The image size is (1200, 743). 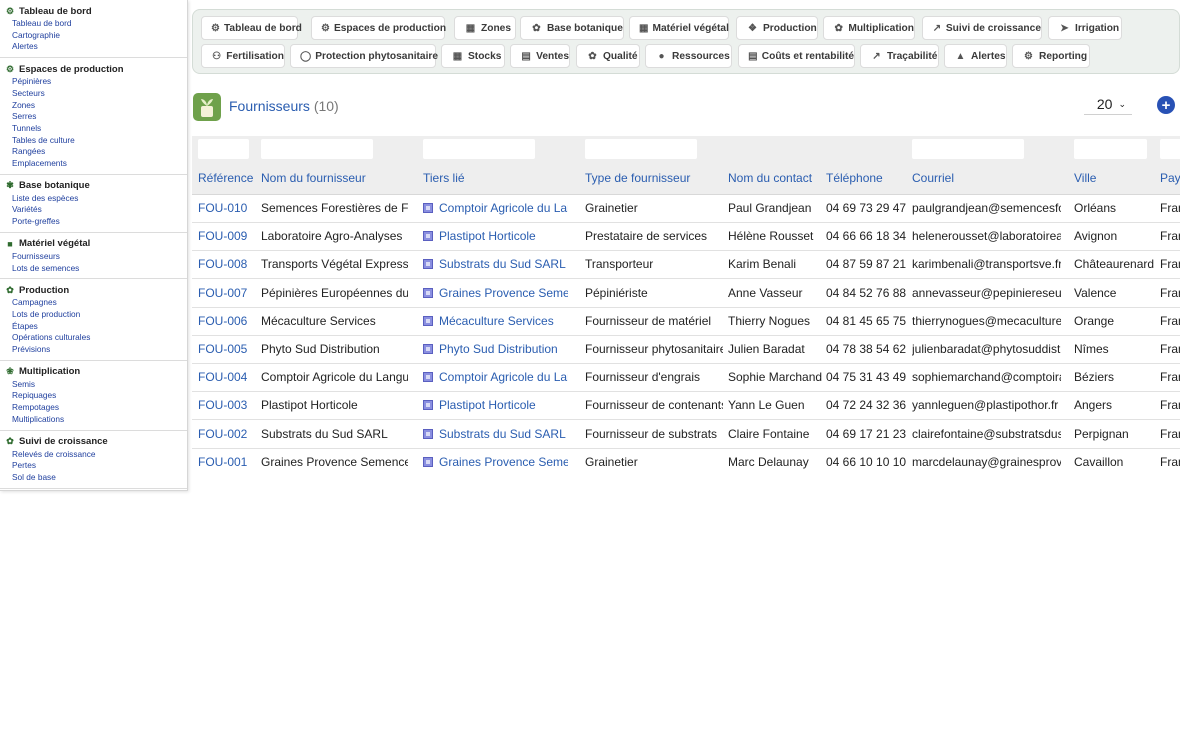 I want to click on nav-button-zones: ▦ Zones, so click(x=485, y=28).